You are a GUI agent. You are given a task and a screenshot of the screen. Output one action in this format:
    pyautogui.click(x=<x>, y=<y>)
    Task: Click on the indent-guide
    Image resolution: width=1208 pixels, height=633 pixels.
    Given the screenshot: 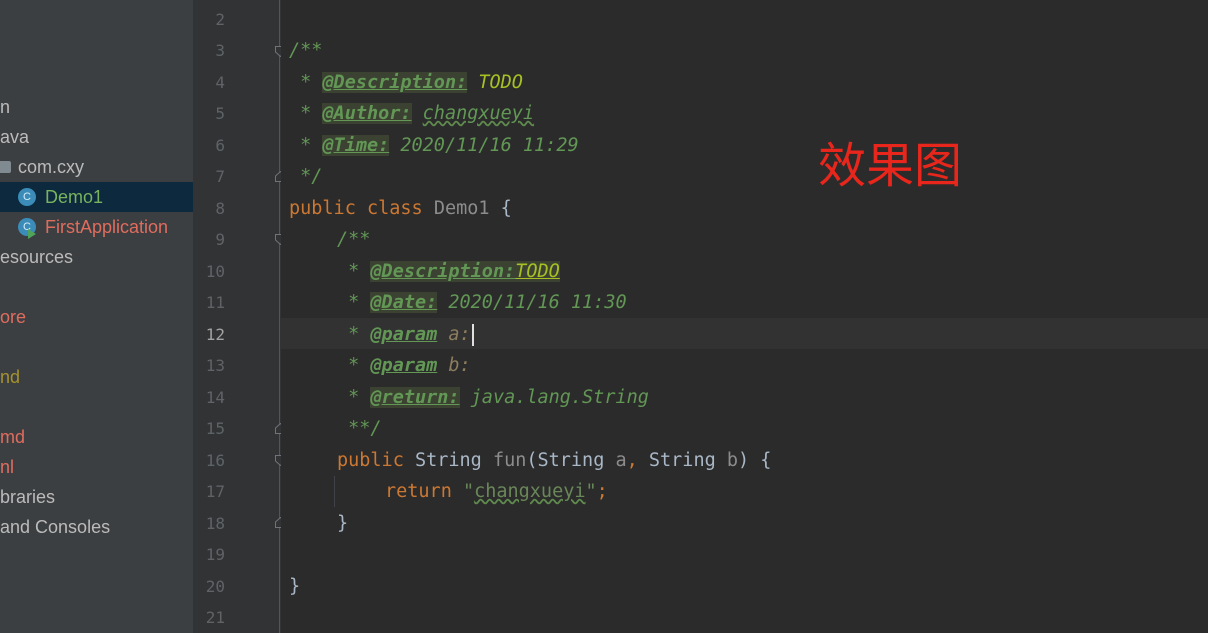 What is the action you would take?
    pyautogui.click(x=334, y=491)
    